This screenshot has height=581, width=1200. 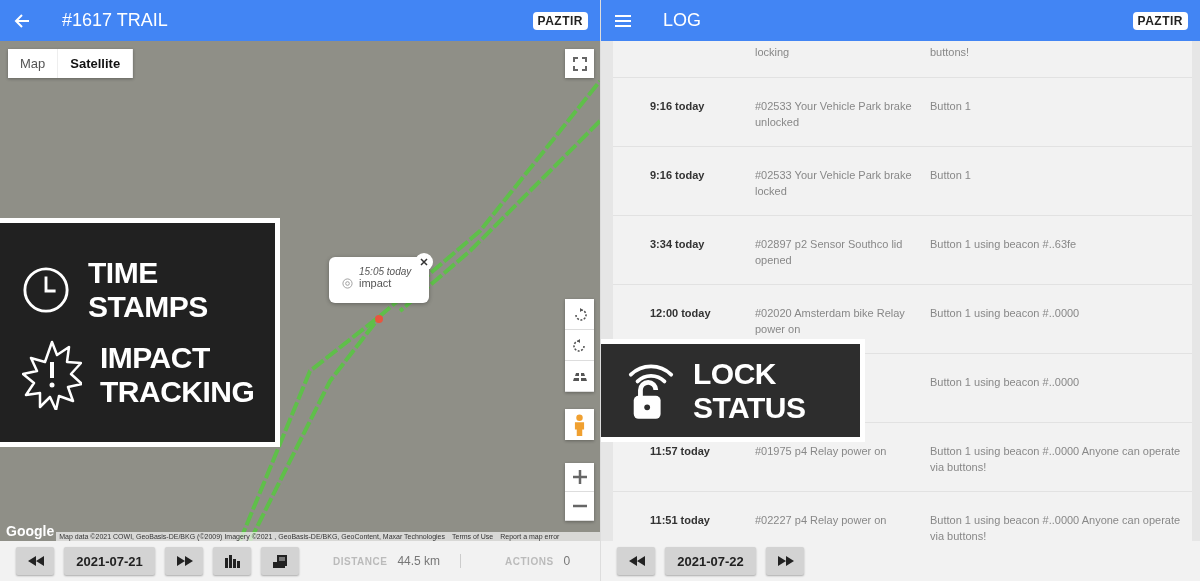 What do you see at coordinates (347, 283) in the screenshot?
I see `target-icon` at bounding box center [347, 283].